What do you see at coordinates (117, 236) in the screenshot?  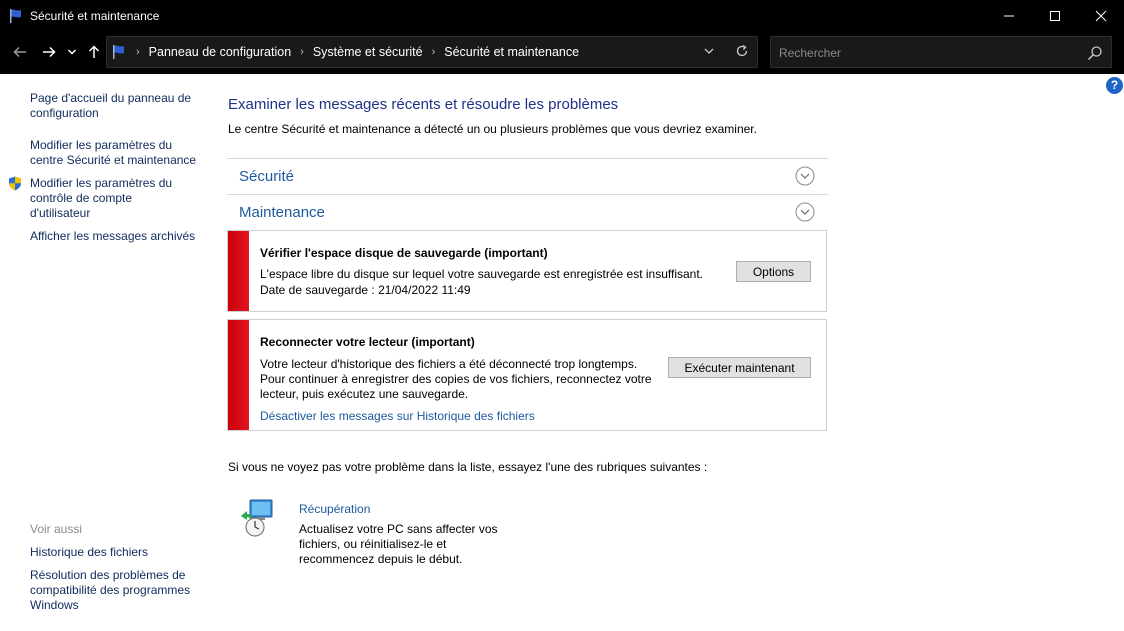 I see `sidebar-link-archived-messages: Afficher les messages archivés` at bounding box center [117, 236].